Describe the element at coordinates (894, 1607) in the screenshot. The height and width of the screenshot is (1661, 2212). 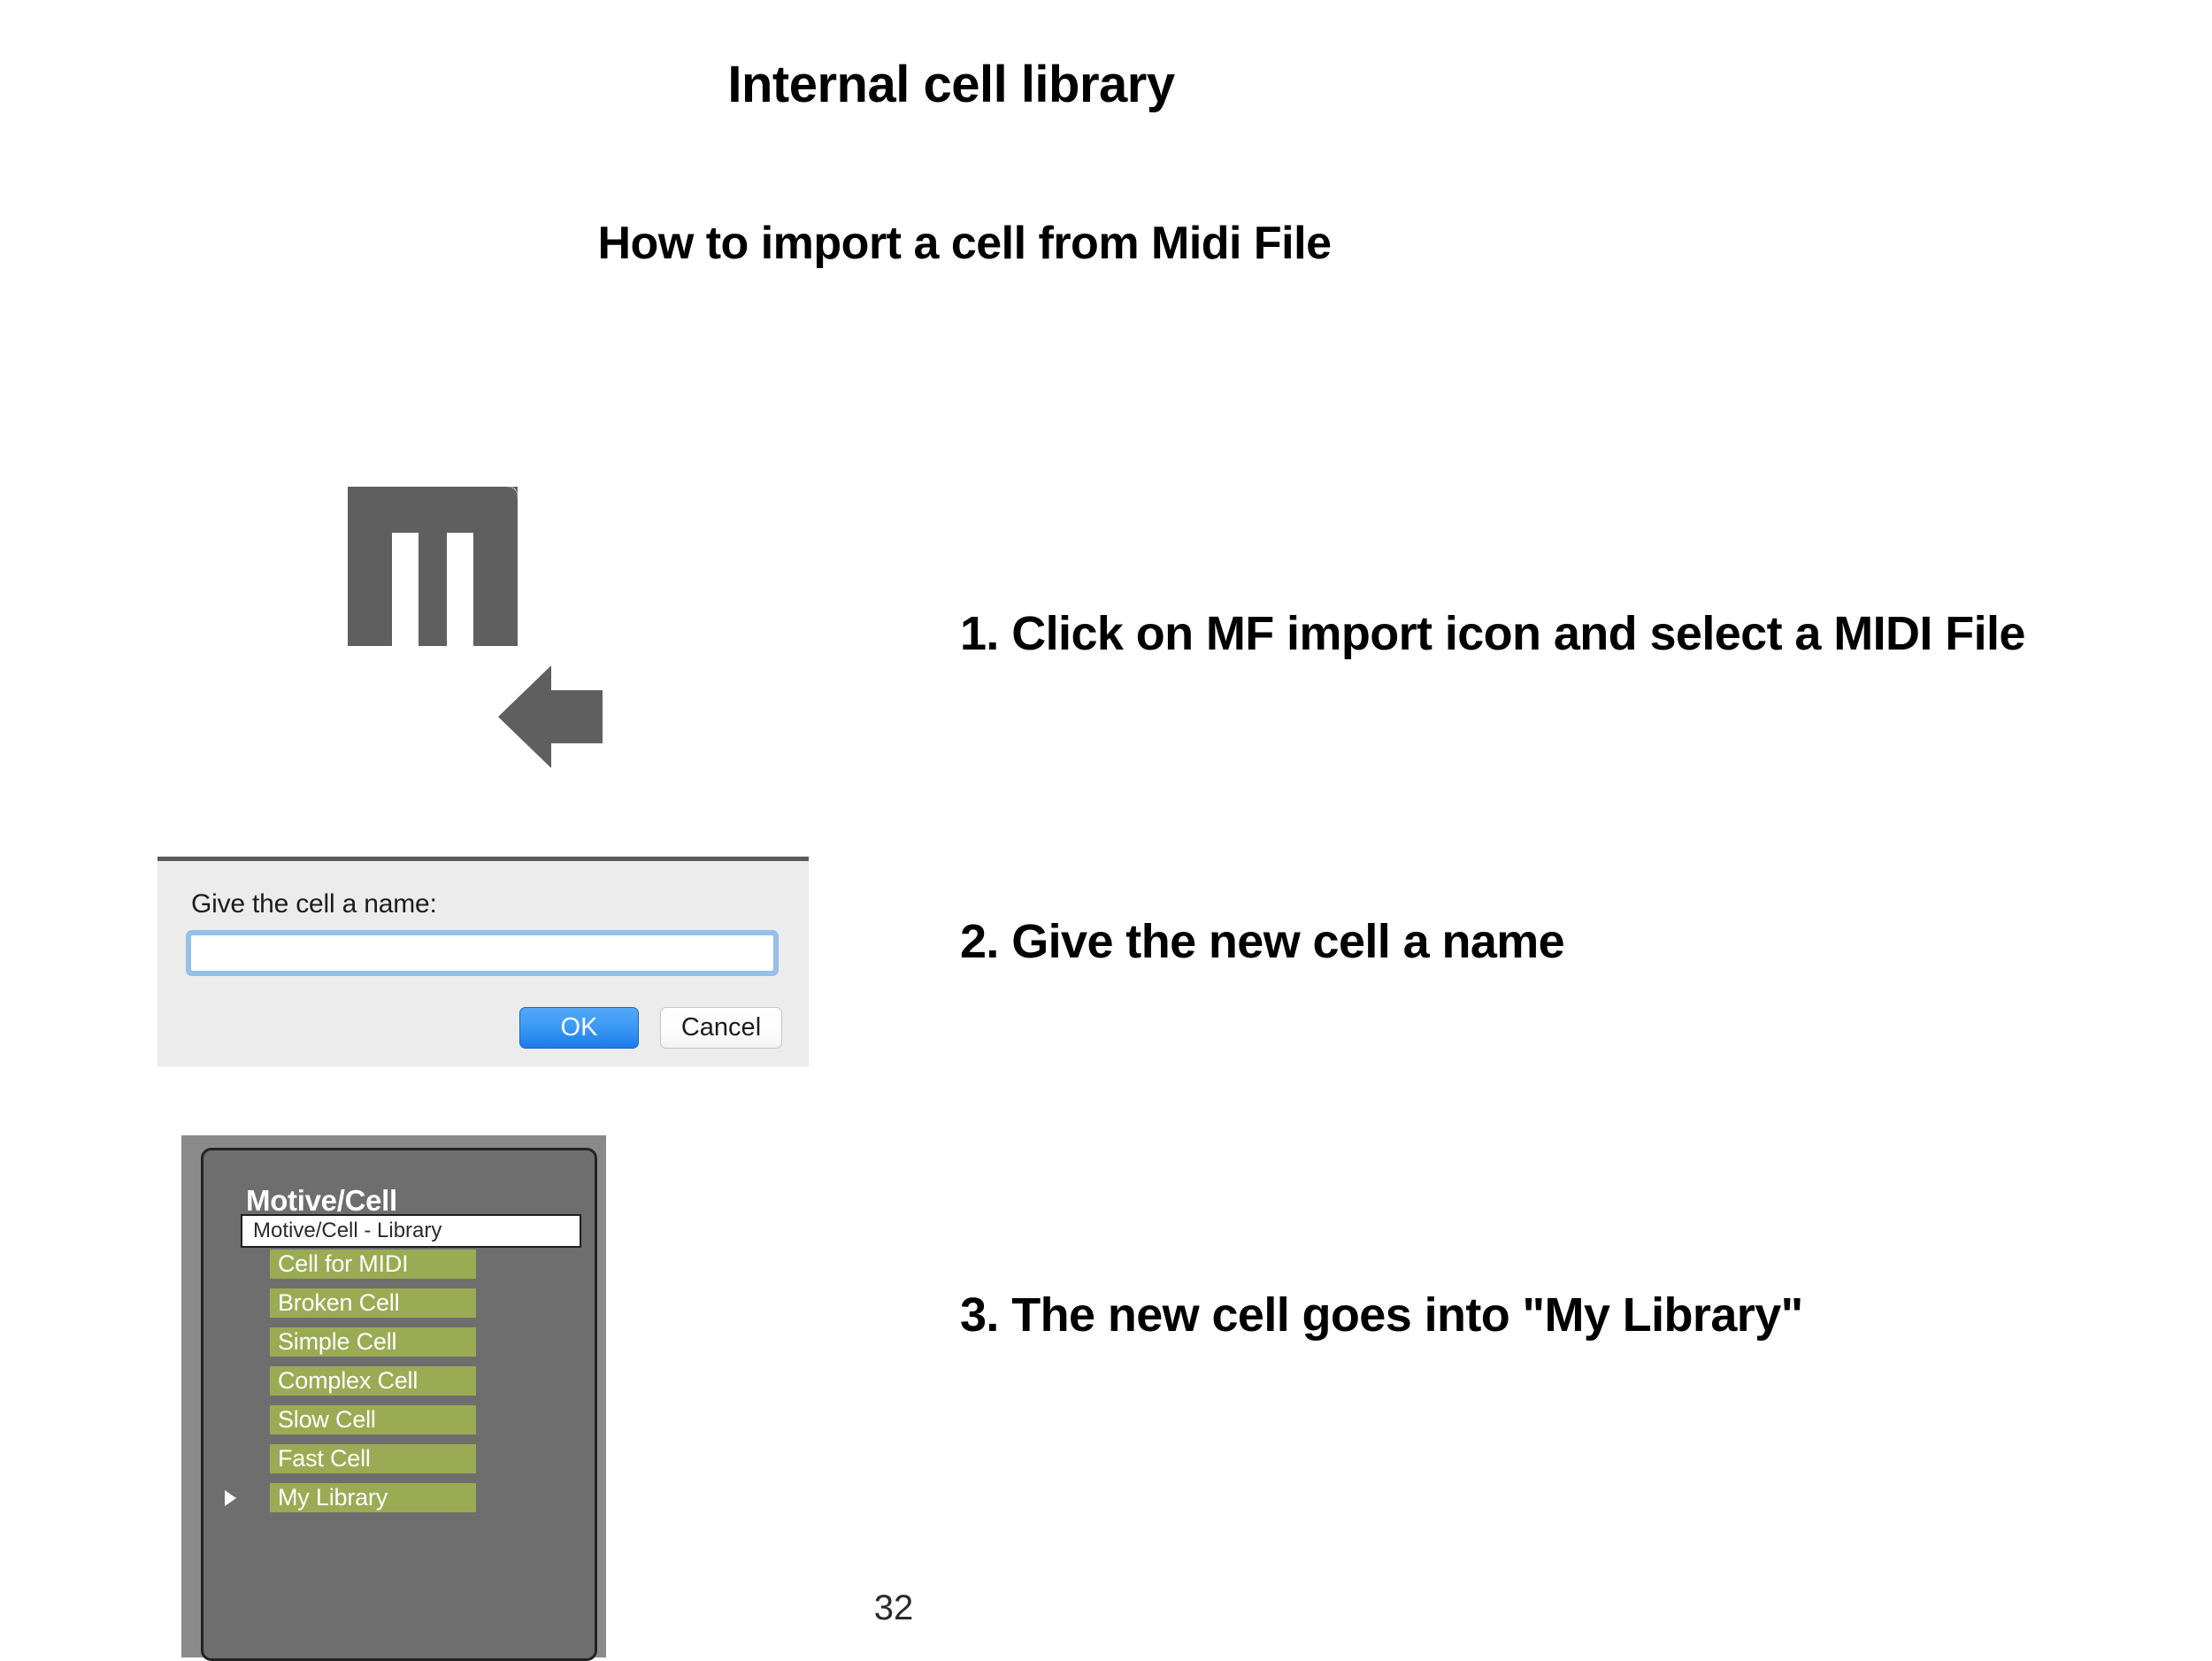
I see `page-number: 32` at that location.